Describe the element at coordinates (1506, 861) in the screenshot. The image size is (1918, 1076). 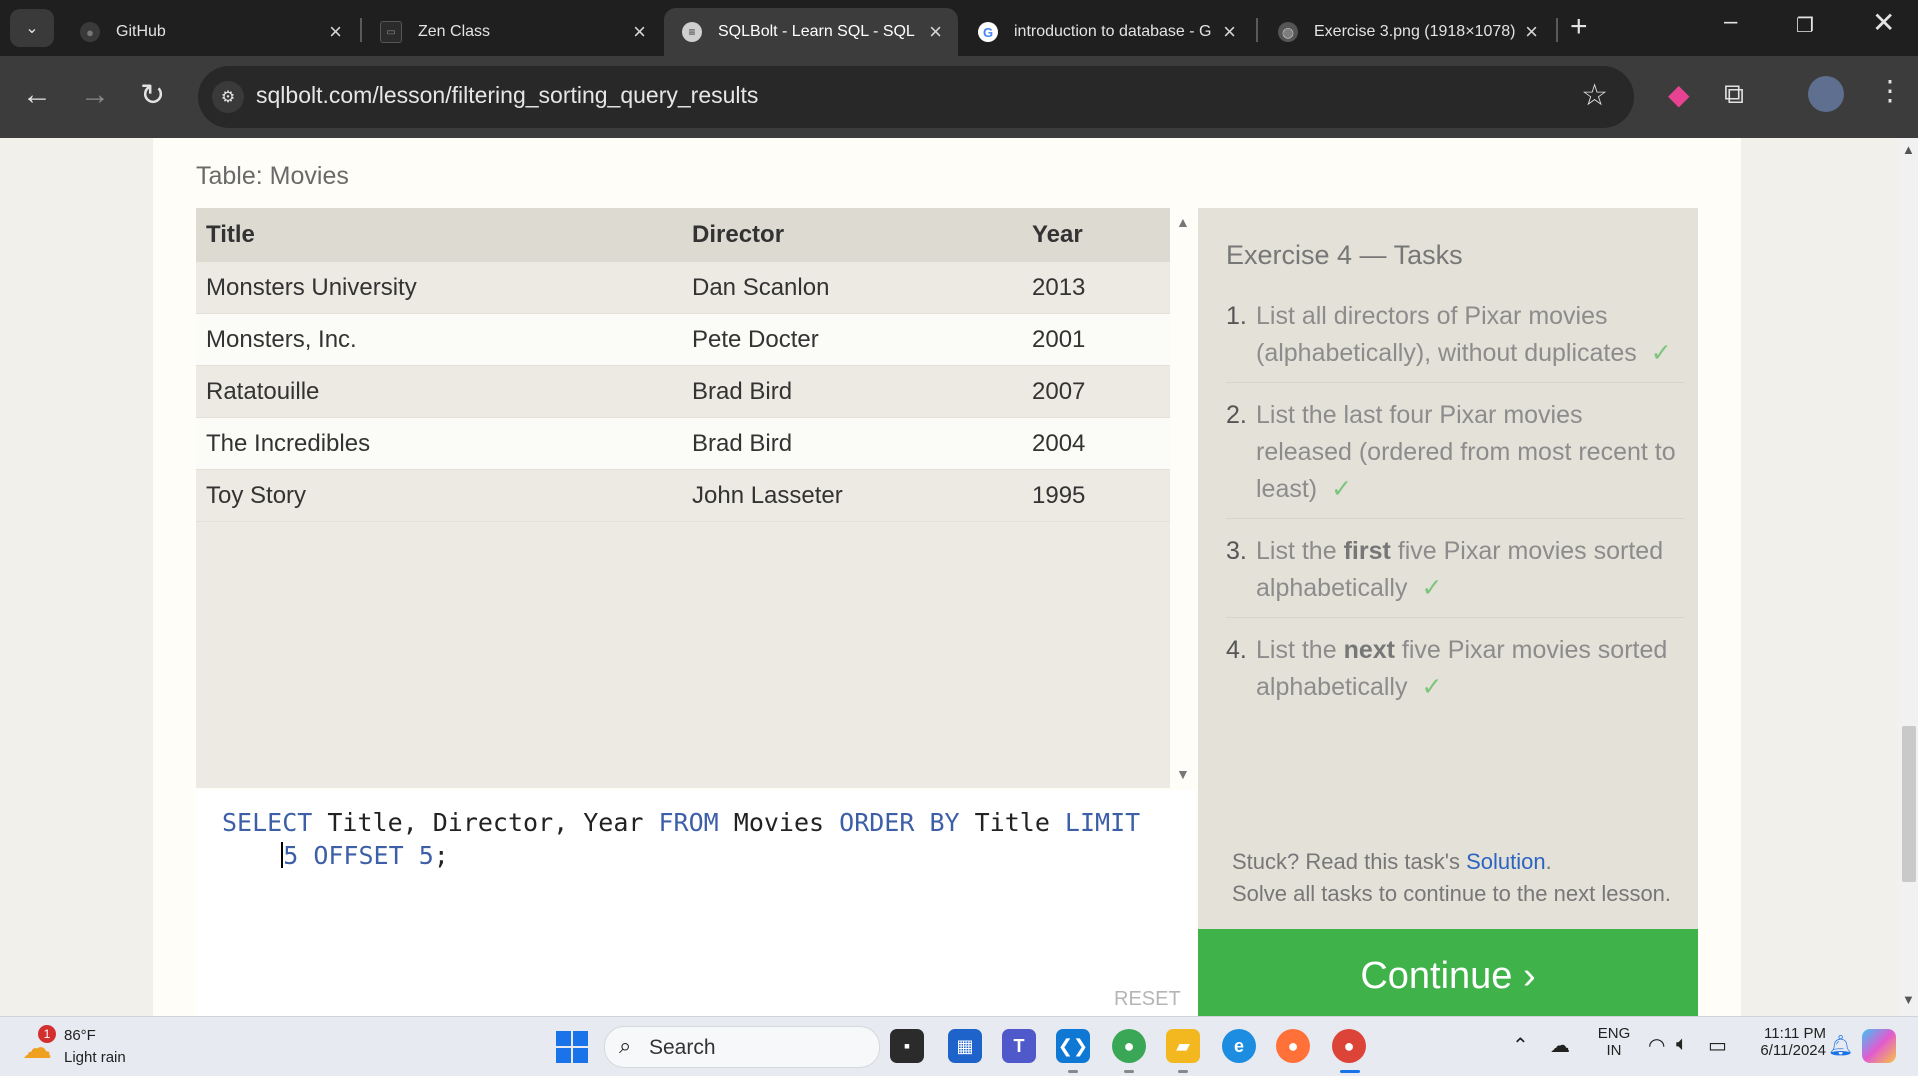
I see `solution-link: Solution` at that location.